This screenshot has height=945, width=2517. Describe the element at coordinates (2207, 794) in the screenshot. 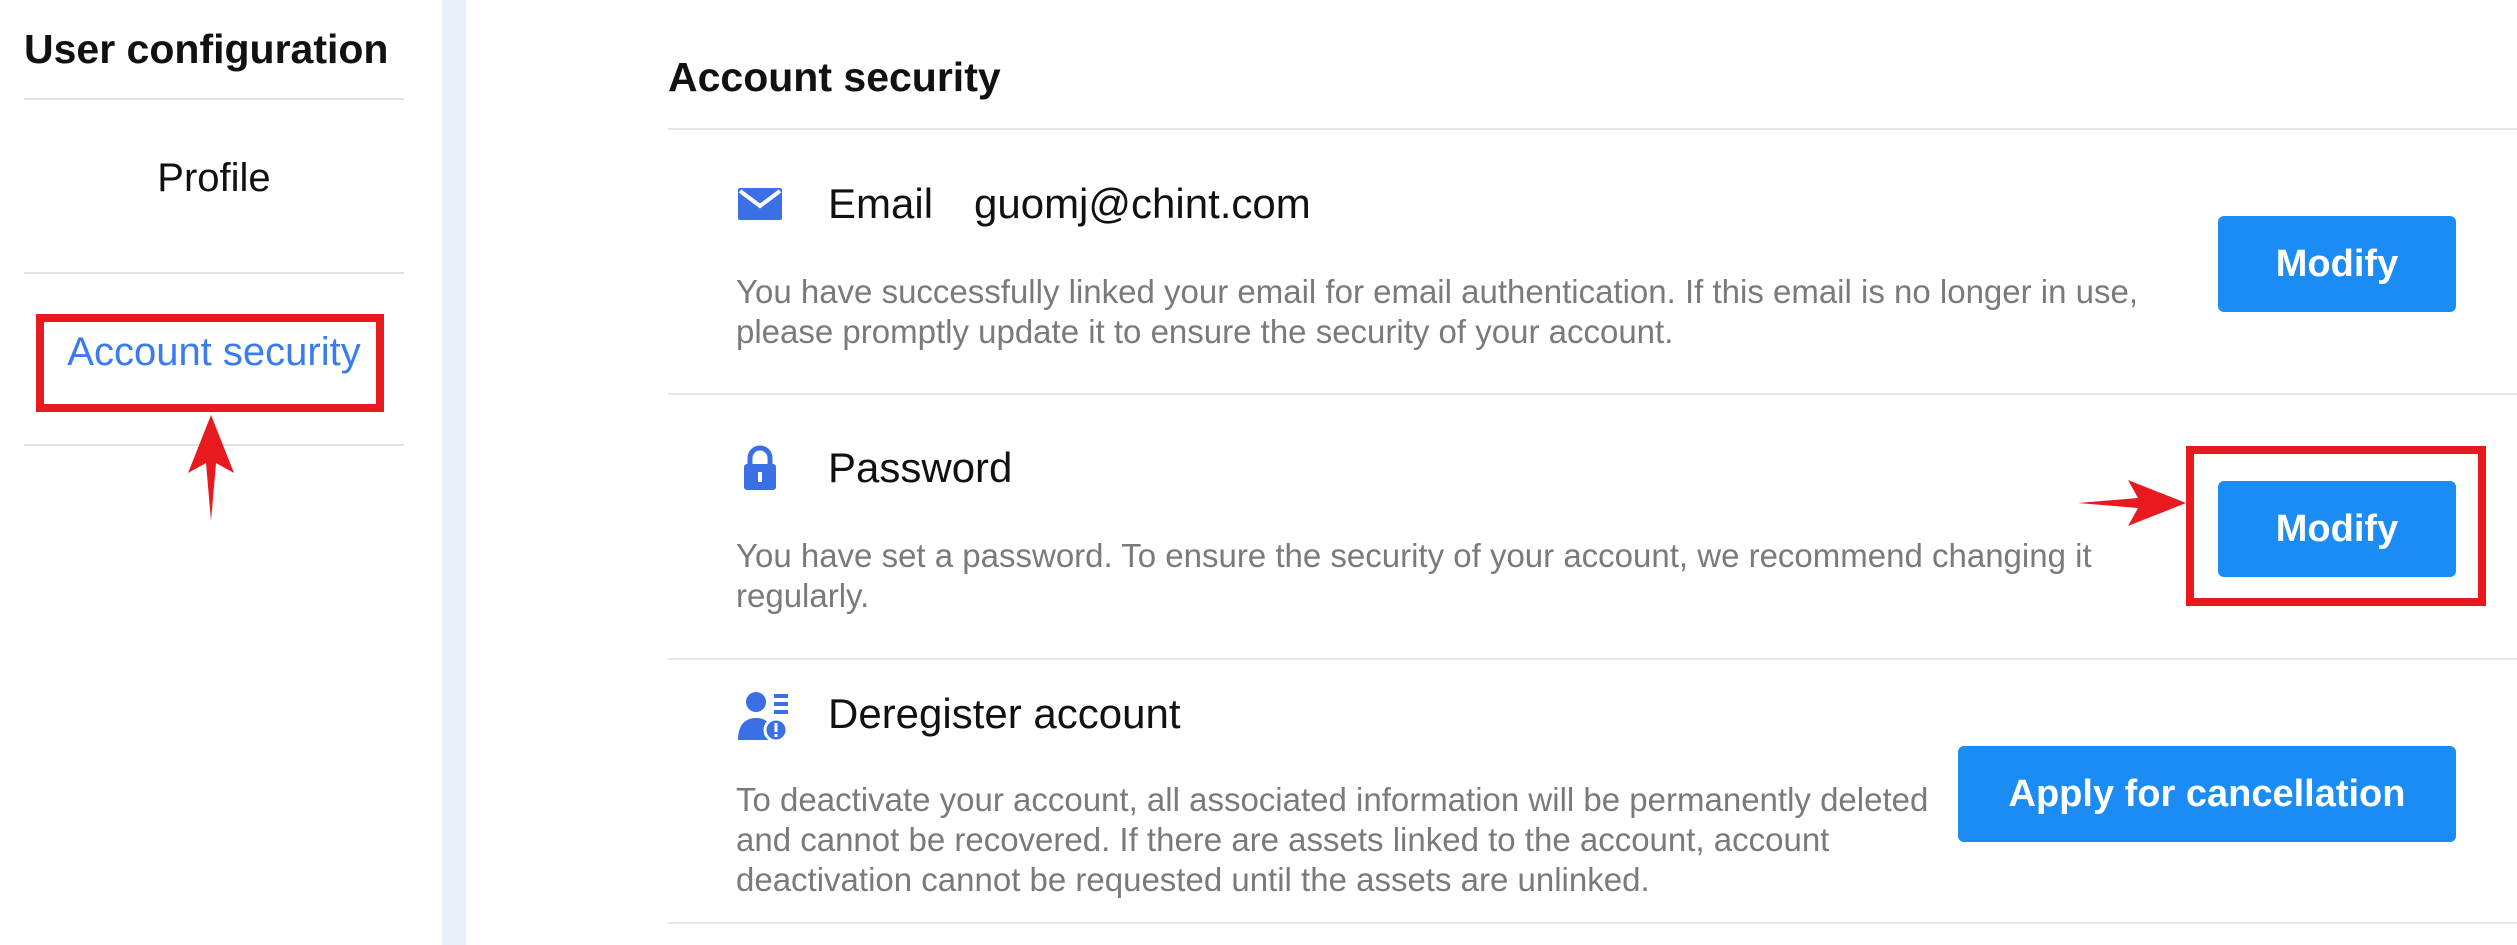

I see `apply-for-cancellation-button: Apply for cancellation` at that location.